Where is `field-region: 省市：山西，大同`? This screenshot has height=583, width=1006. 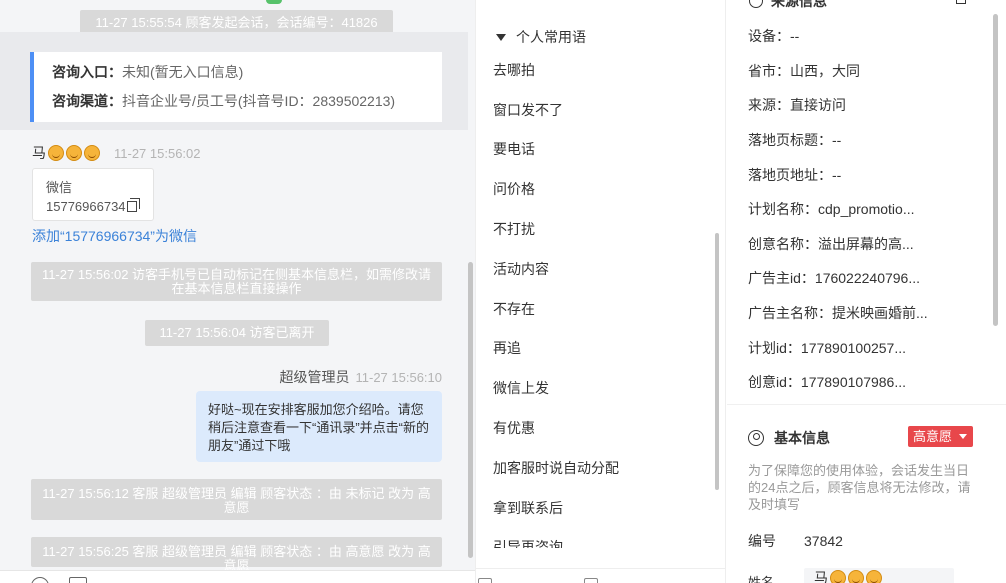 field-region: 省市：山西，大同 is located at coordinates (804, 71).